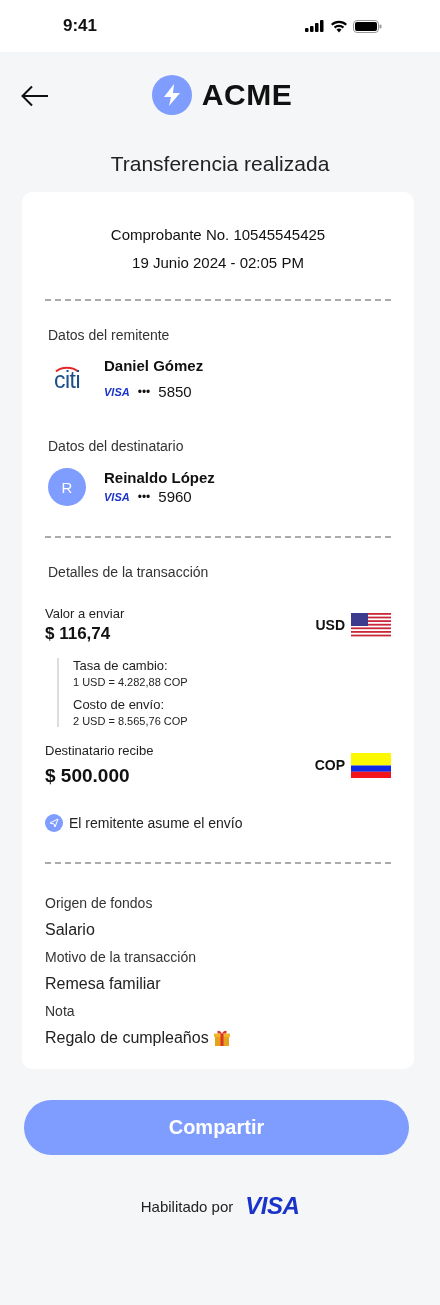 The image size is (440, 1305). Describe the element at coordinates (78, 634) in the screenshot. I see `send-amount: $ 116,74` at that location.